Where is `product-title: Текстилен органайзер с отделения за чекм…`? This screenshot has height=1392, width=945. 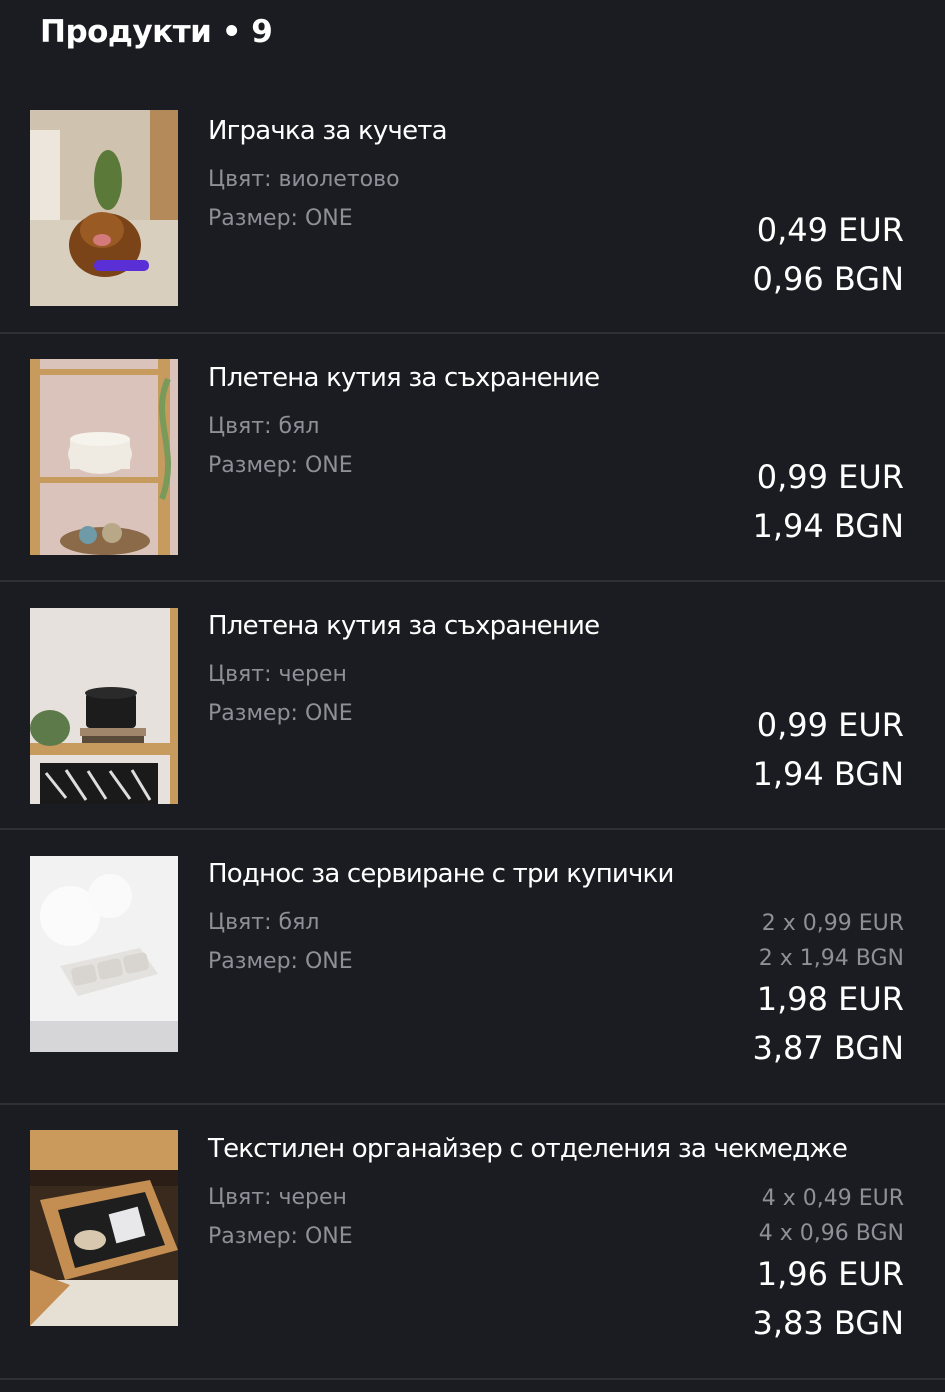
product-title: Текстилен органайзер с отделения за чекм… is located at coordinates (528, 1149).